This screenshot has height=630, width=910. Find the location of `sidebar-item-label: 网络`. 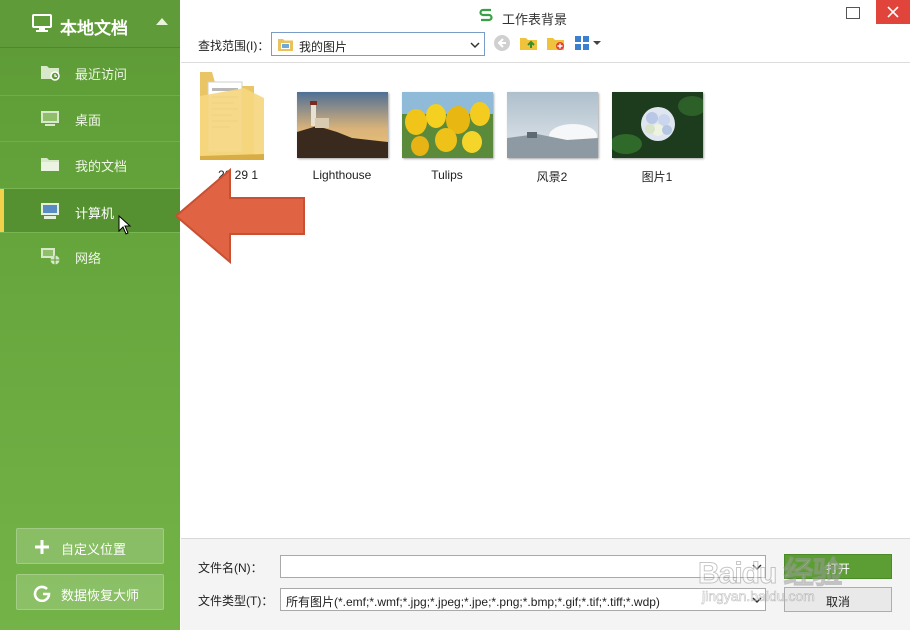

sidebar-item-label: 网络 is located at coordinates (88, 258).